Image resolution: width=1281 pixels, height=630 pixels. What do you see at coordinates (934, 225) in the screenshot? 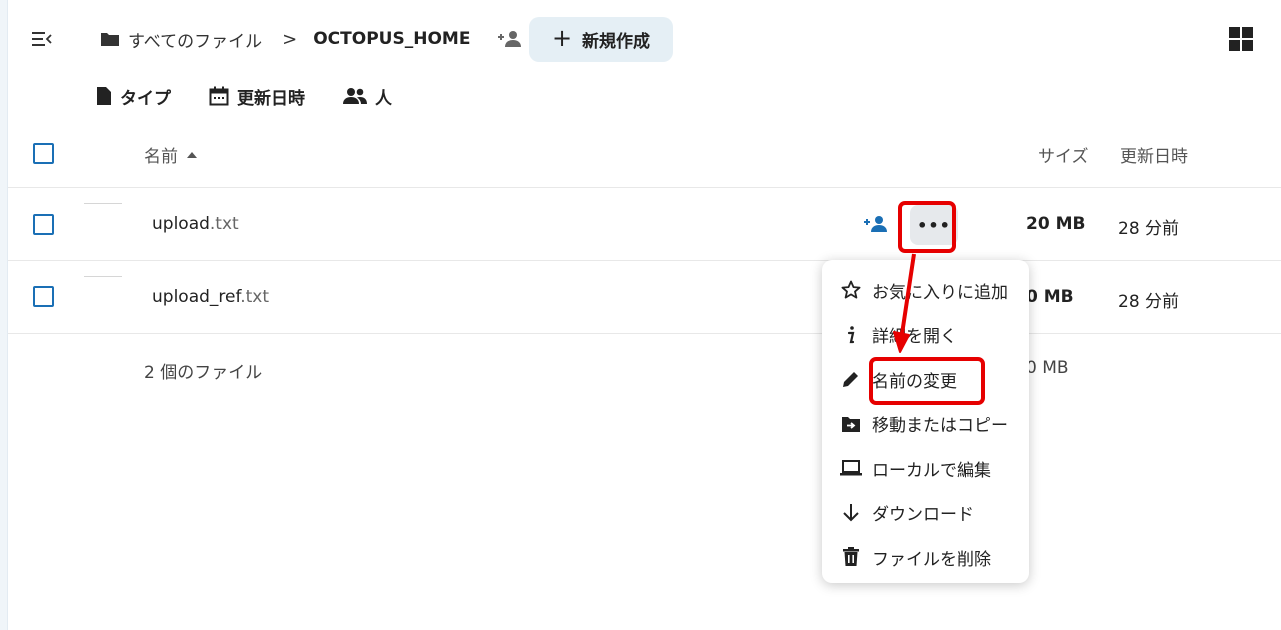
I see `more-actions-button: •••` at bounding box center [934, 225].